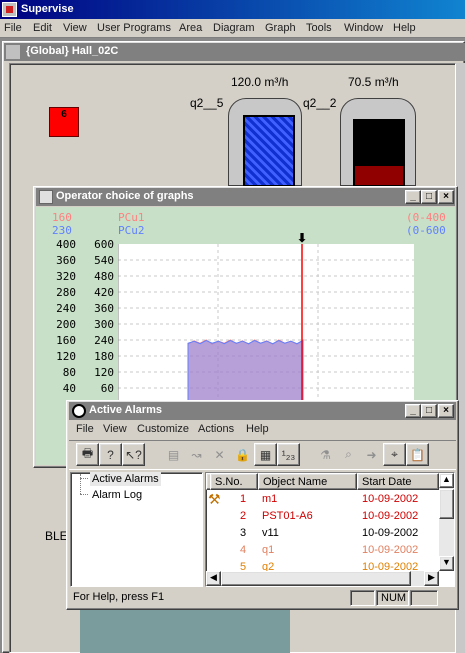 The height and width of the screenshot is (653, 465). Describe the element at coordinates (131, 217) in the screenshot. I see `legend-name-1: PCu1` at that location.